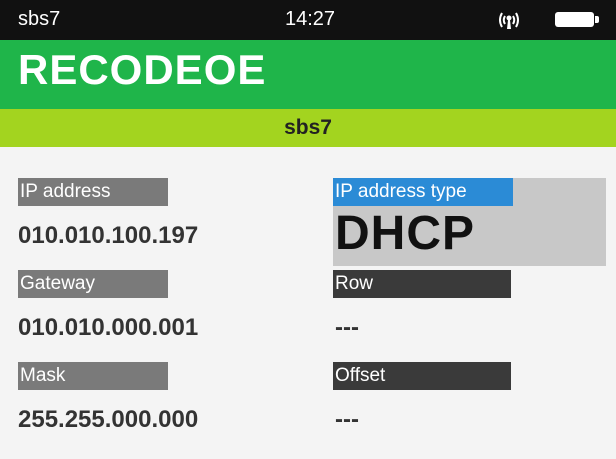 This screenshot has width=616, height=459. What do you see at coordinates (93, 284) in the screenshot?
I see `gateway-label: Gateway` at bounding box center [93, 284].